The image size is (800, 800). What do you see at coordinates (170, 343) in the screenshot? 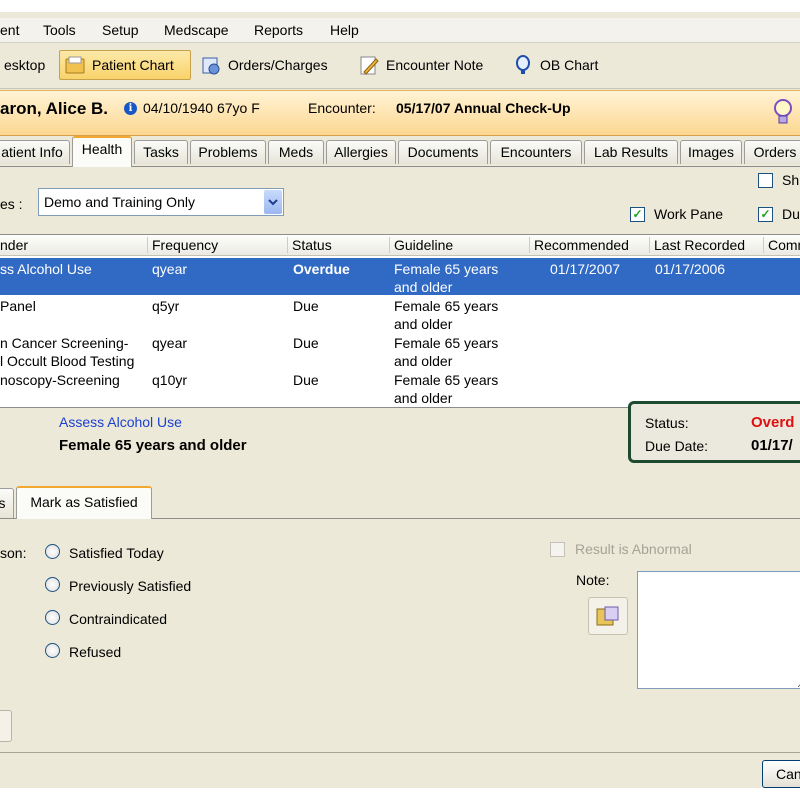
I see `row-frequency: qyear` at bounding box center [170, 343].